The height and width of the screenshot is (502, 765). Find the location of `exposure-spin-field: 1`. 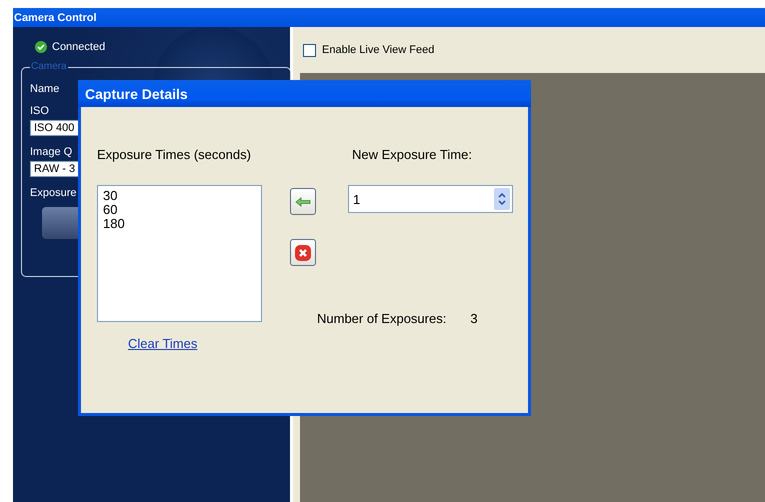

exposure-spin-field: 1 is located at coordinates (430, 199).